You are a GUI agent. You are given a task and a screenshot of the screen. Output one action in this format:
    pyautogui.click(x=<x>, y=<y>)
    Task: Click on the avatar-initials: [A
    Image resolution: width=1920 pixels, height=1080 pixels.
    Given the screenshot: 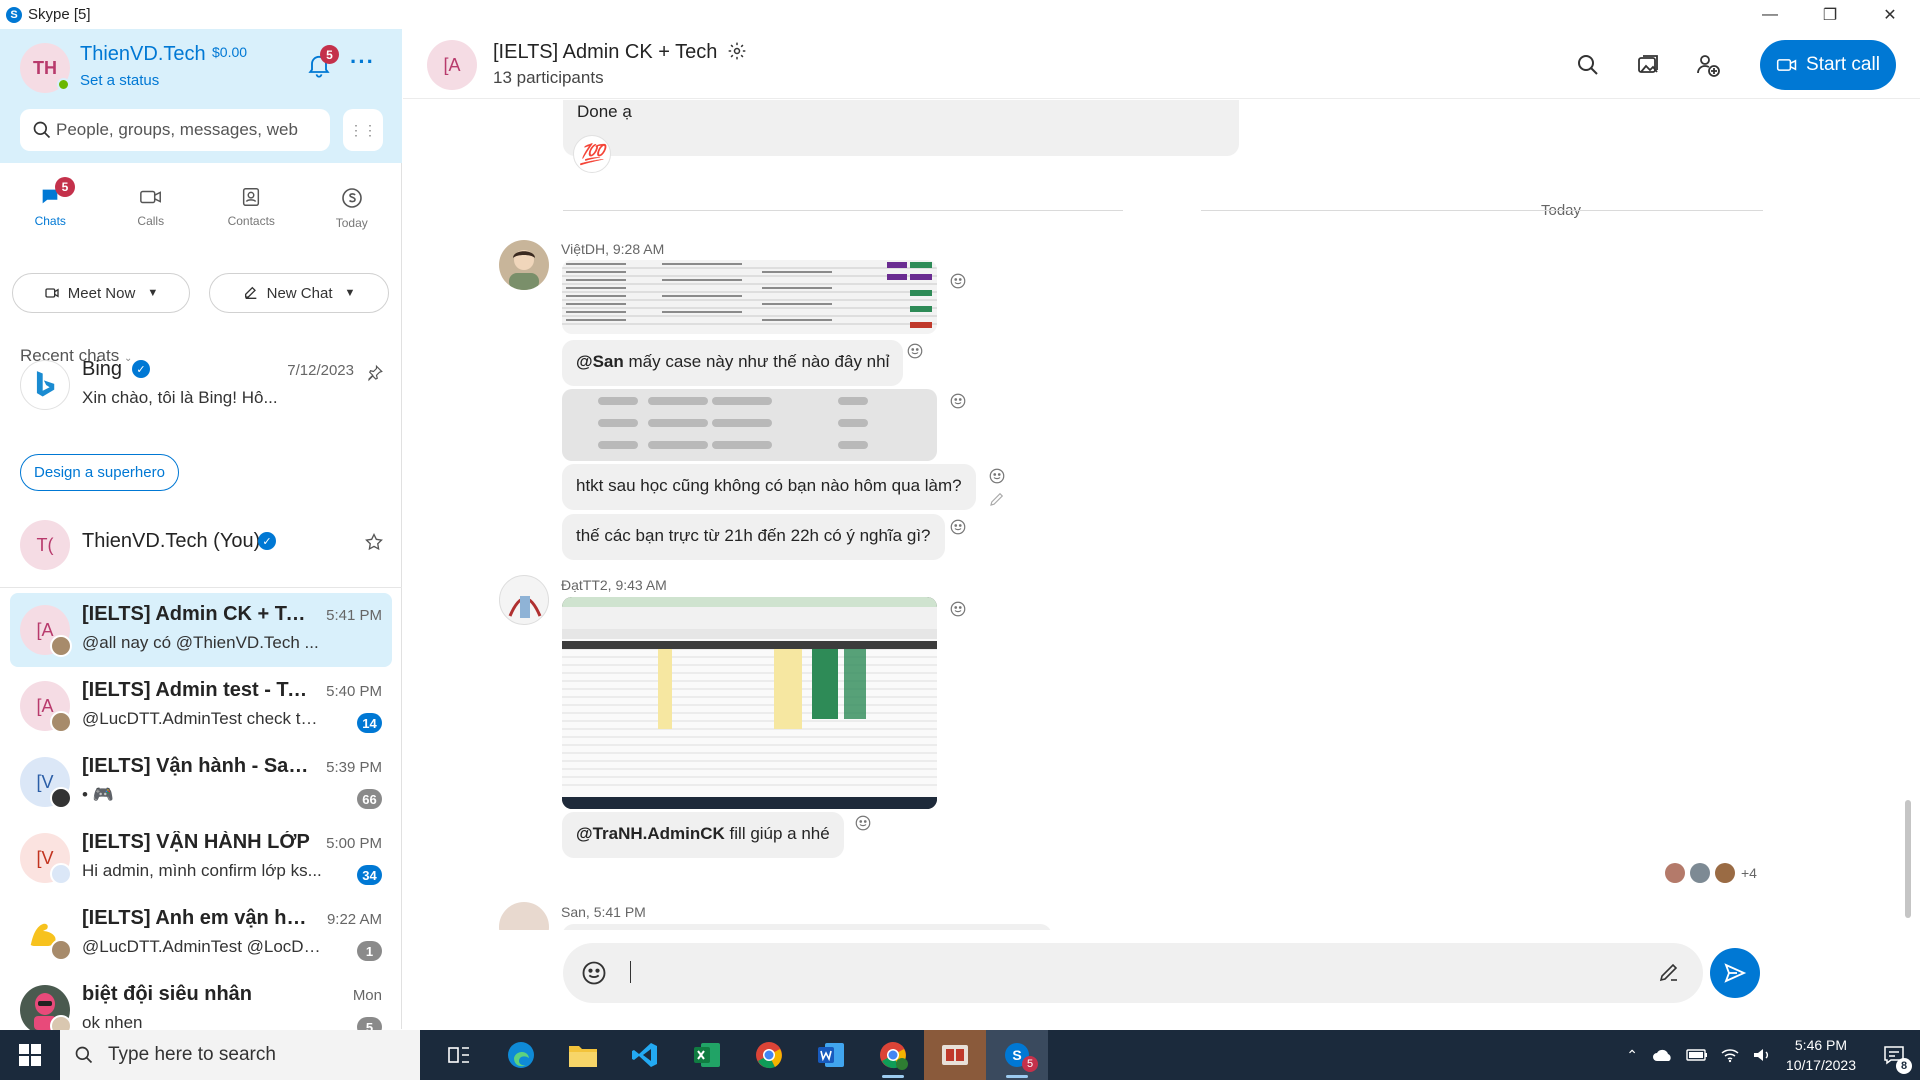 What is the action you would take?
    pyautogui.click(x=45, y=705)
    